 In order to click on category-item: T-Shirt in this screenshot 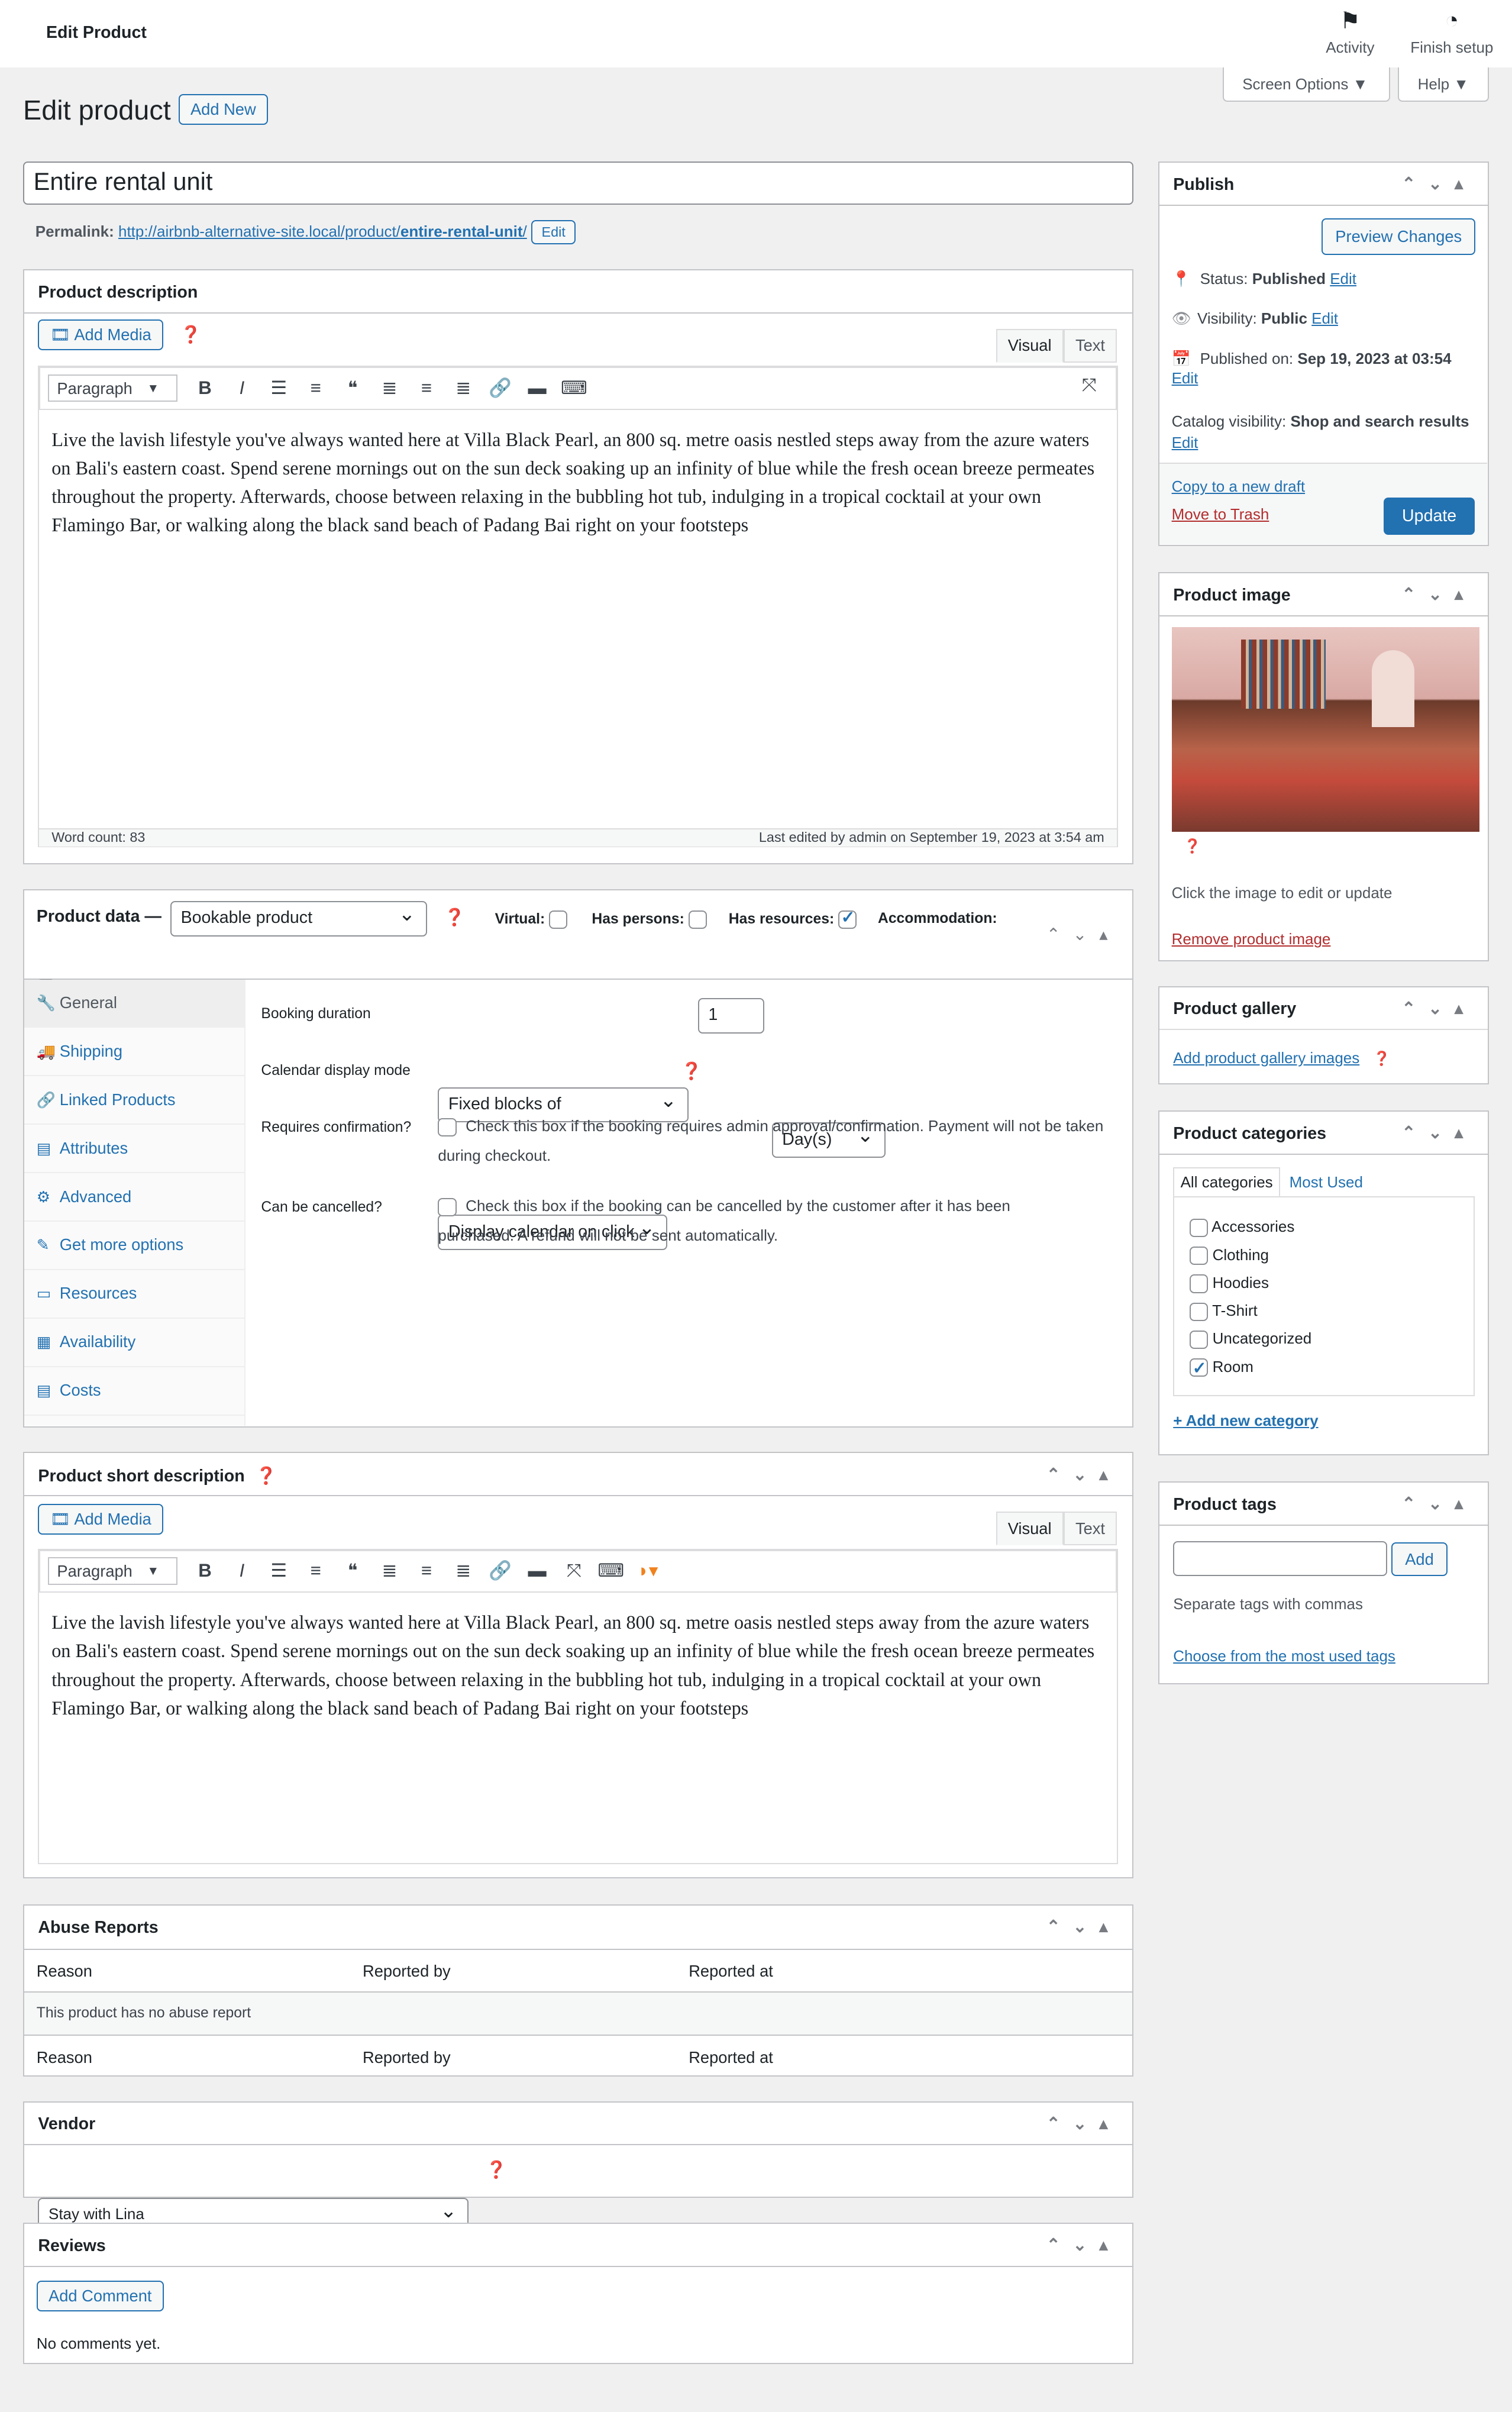, I will do `click(1324, 1311)`.